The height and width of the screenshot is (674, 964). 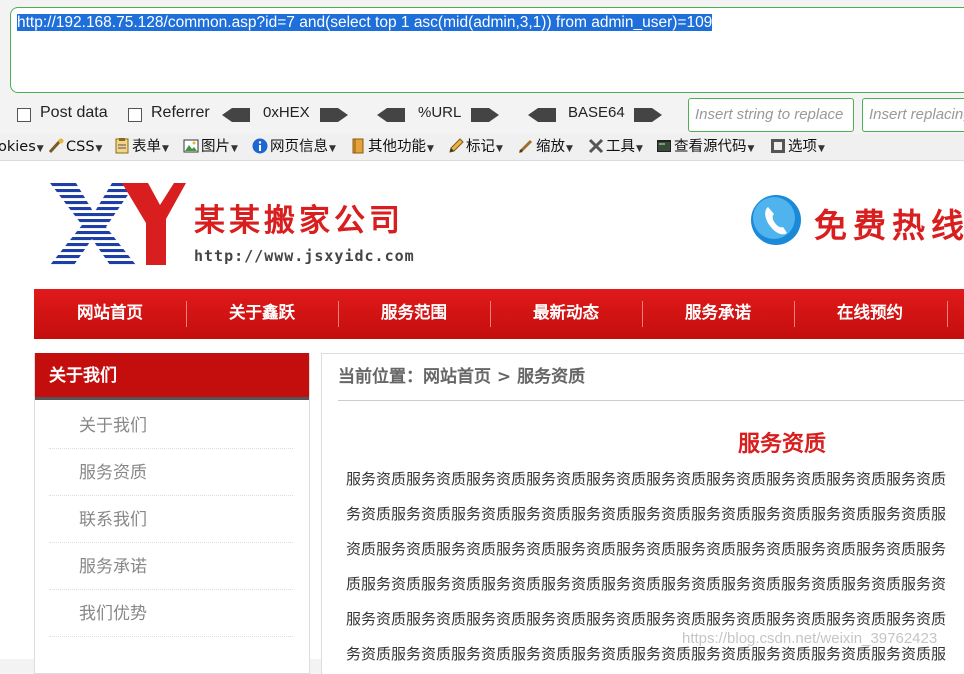 I want to click on toolbar-outline: 标记▼, so click(x=475, y=147).